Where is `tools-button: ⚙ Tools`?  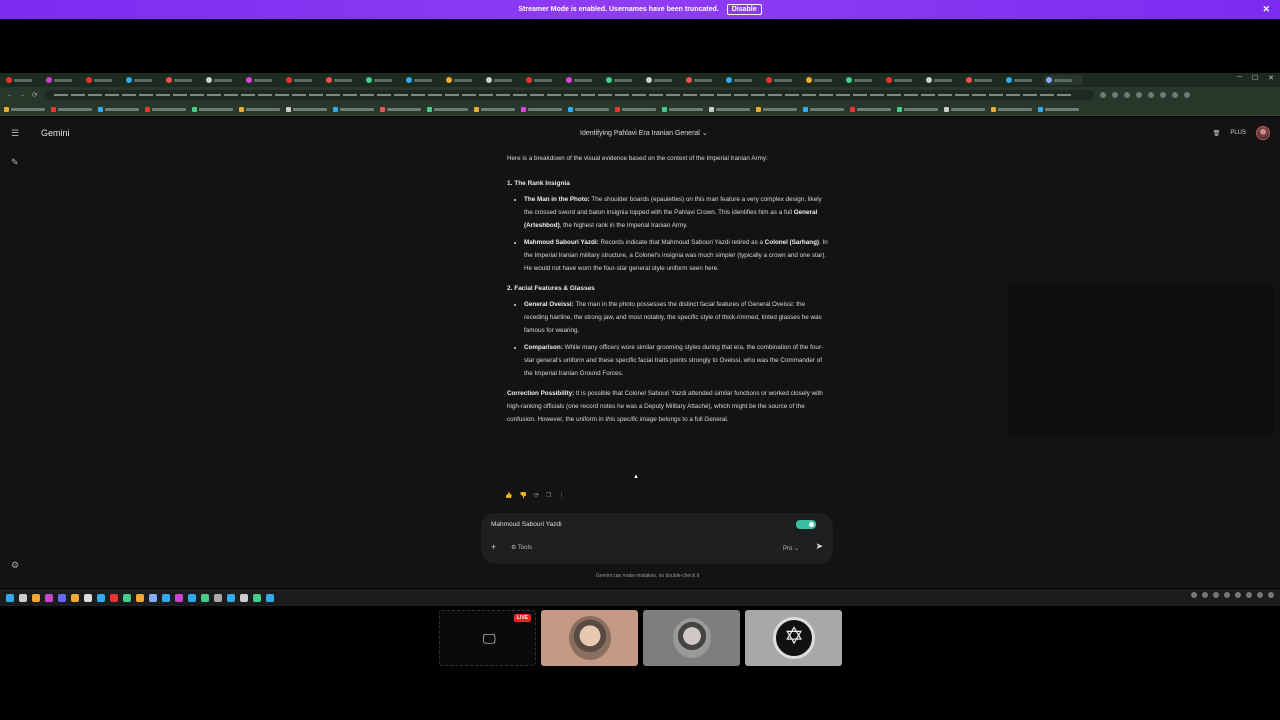
tools-button: ⚙ Tools is located at coordinates (521, 547).